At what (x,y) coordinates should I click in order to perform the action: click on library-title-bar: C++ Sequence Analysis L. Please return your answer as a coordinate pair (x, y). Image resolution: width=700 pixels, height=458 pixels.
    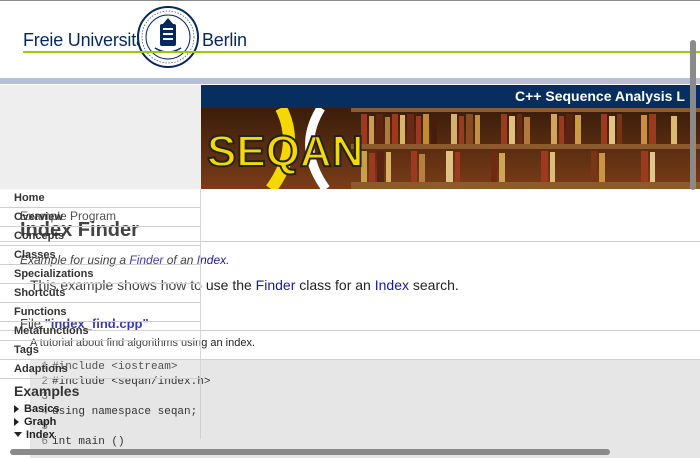
    Looking at the image, I should click on (450, 96).